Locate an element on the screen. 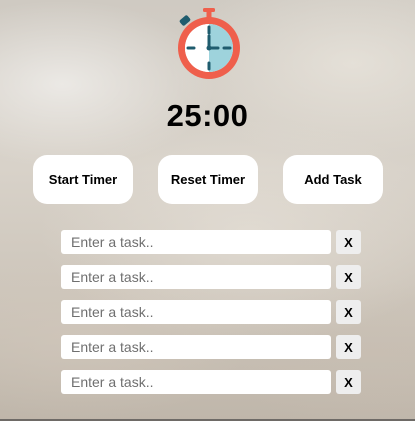 Image resolution: width=415 pixels, height=421 pixels. stopwatch-icon is located at coordinates (209, 43).